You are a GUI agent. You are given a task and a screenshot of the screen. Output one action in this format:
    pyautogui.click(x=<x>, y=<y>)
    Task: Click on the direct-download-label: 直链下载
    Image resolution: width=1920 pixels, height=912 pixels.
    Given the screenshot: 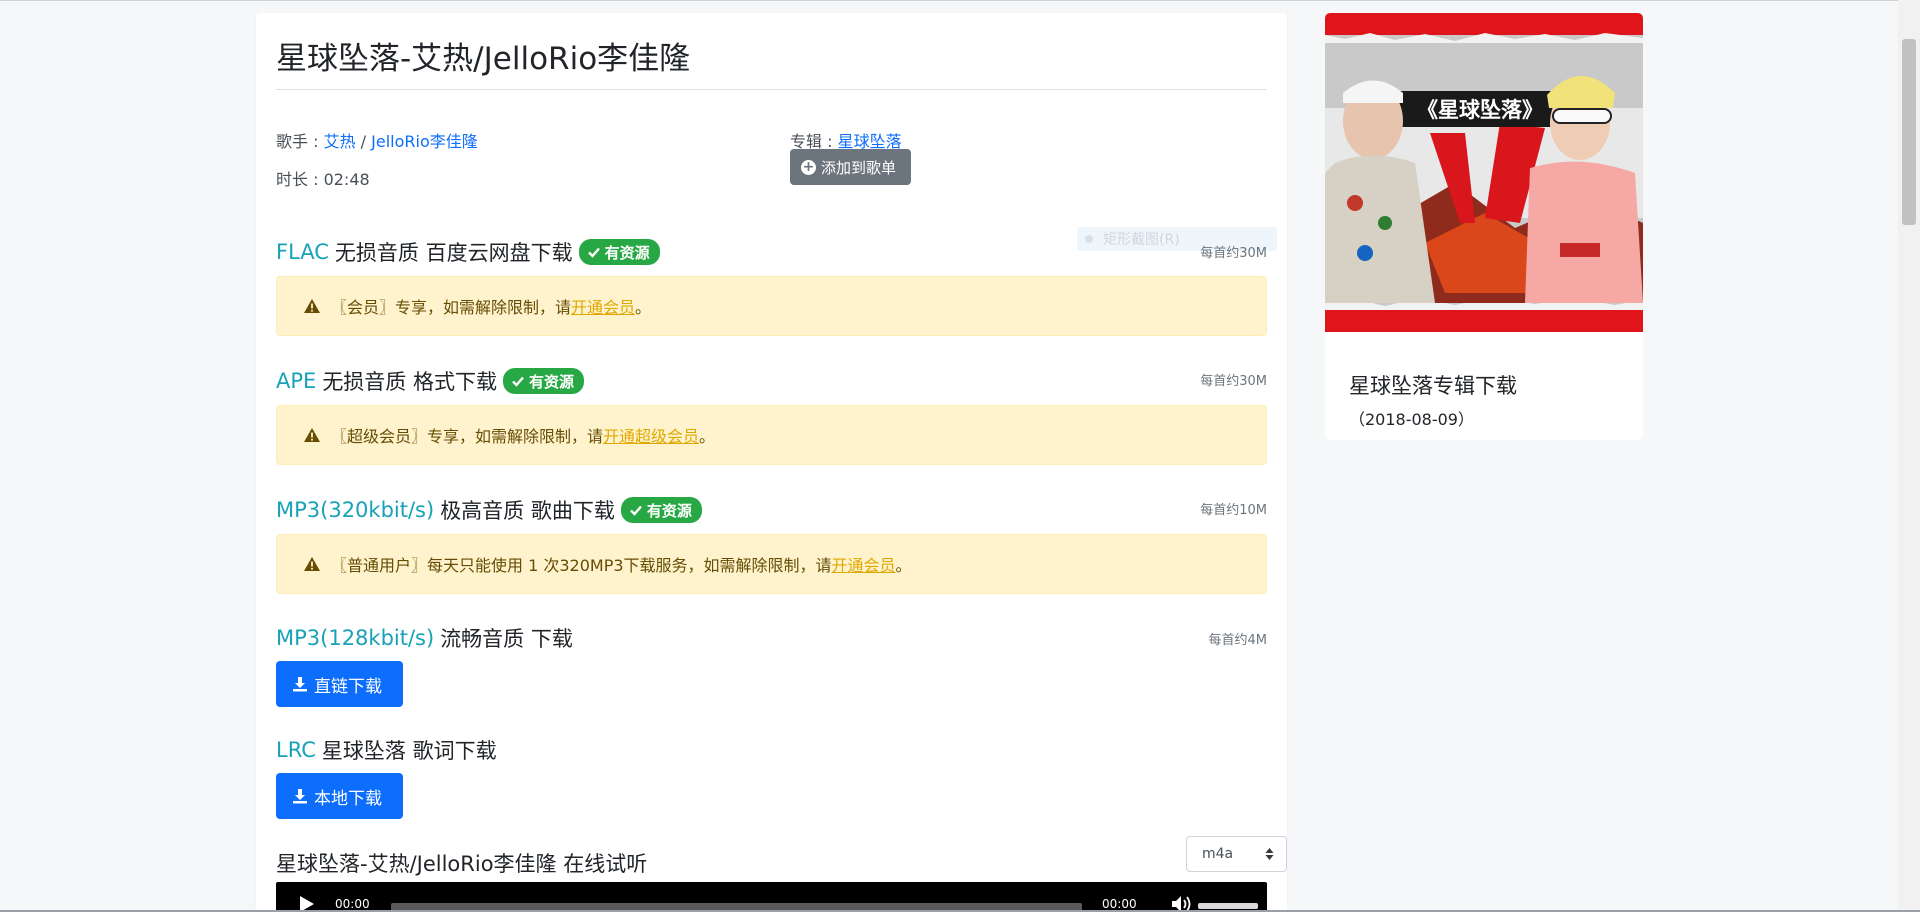 What is the action you would take?
    pyautogui.click(x=348, y=686)
    